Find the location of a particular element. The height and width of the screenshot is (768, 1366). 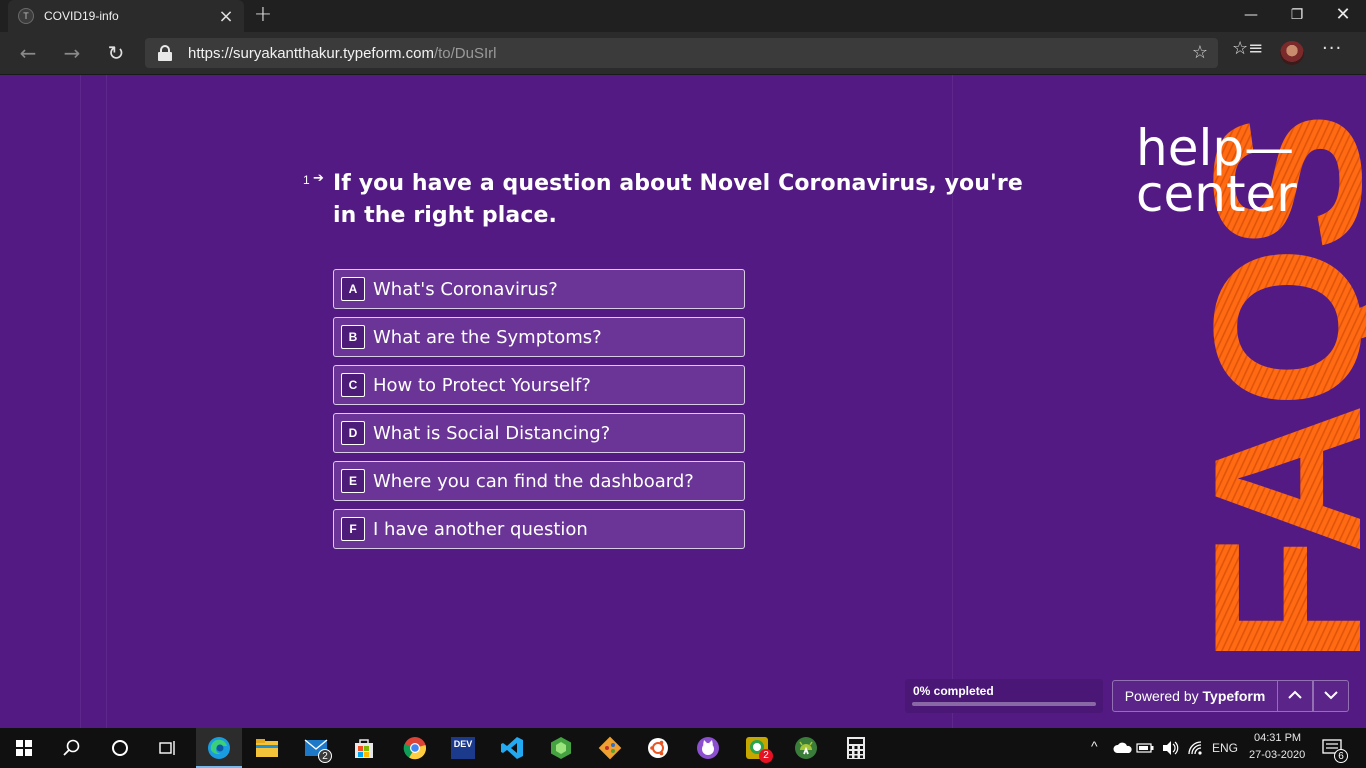

previous-question-button is located at coordinates (1295, 696).